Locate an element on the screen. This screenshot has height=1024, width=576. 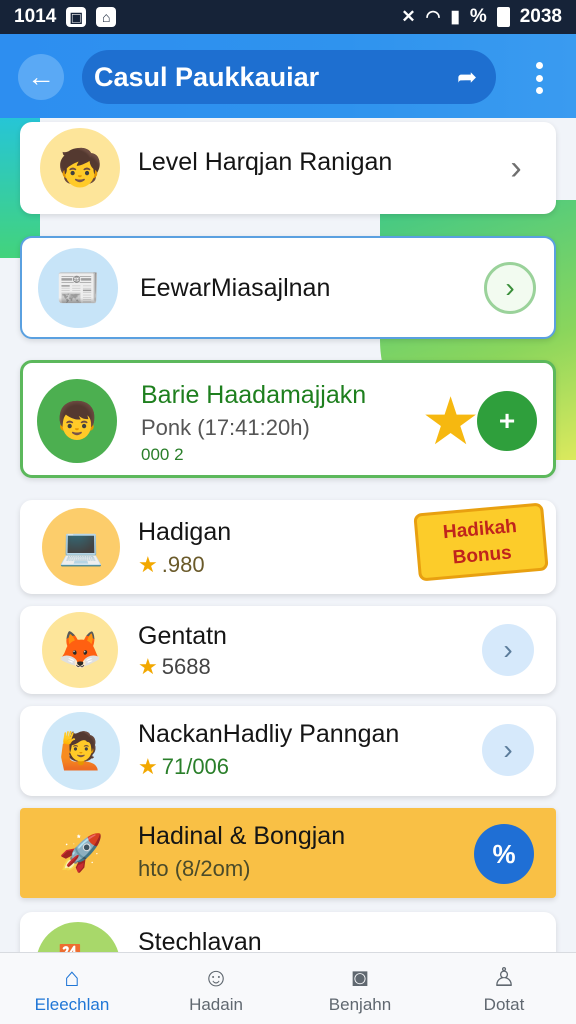
nav-item-person: ☺ Hadain is located at coordinates (216, 988).